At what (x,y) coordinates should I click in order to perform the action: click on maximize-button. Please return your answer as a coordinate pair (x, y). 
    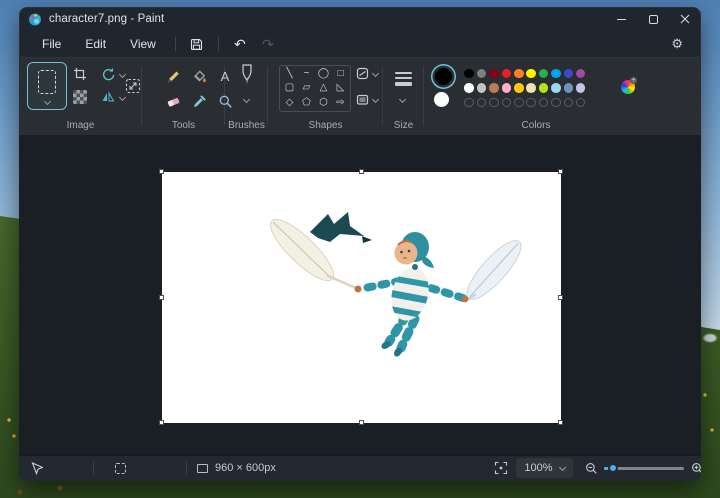
    Looking at the image, I should click on (653, 19).